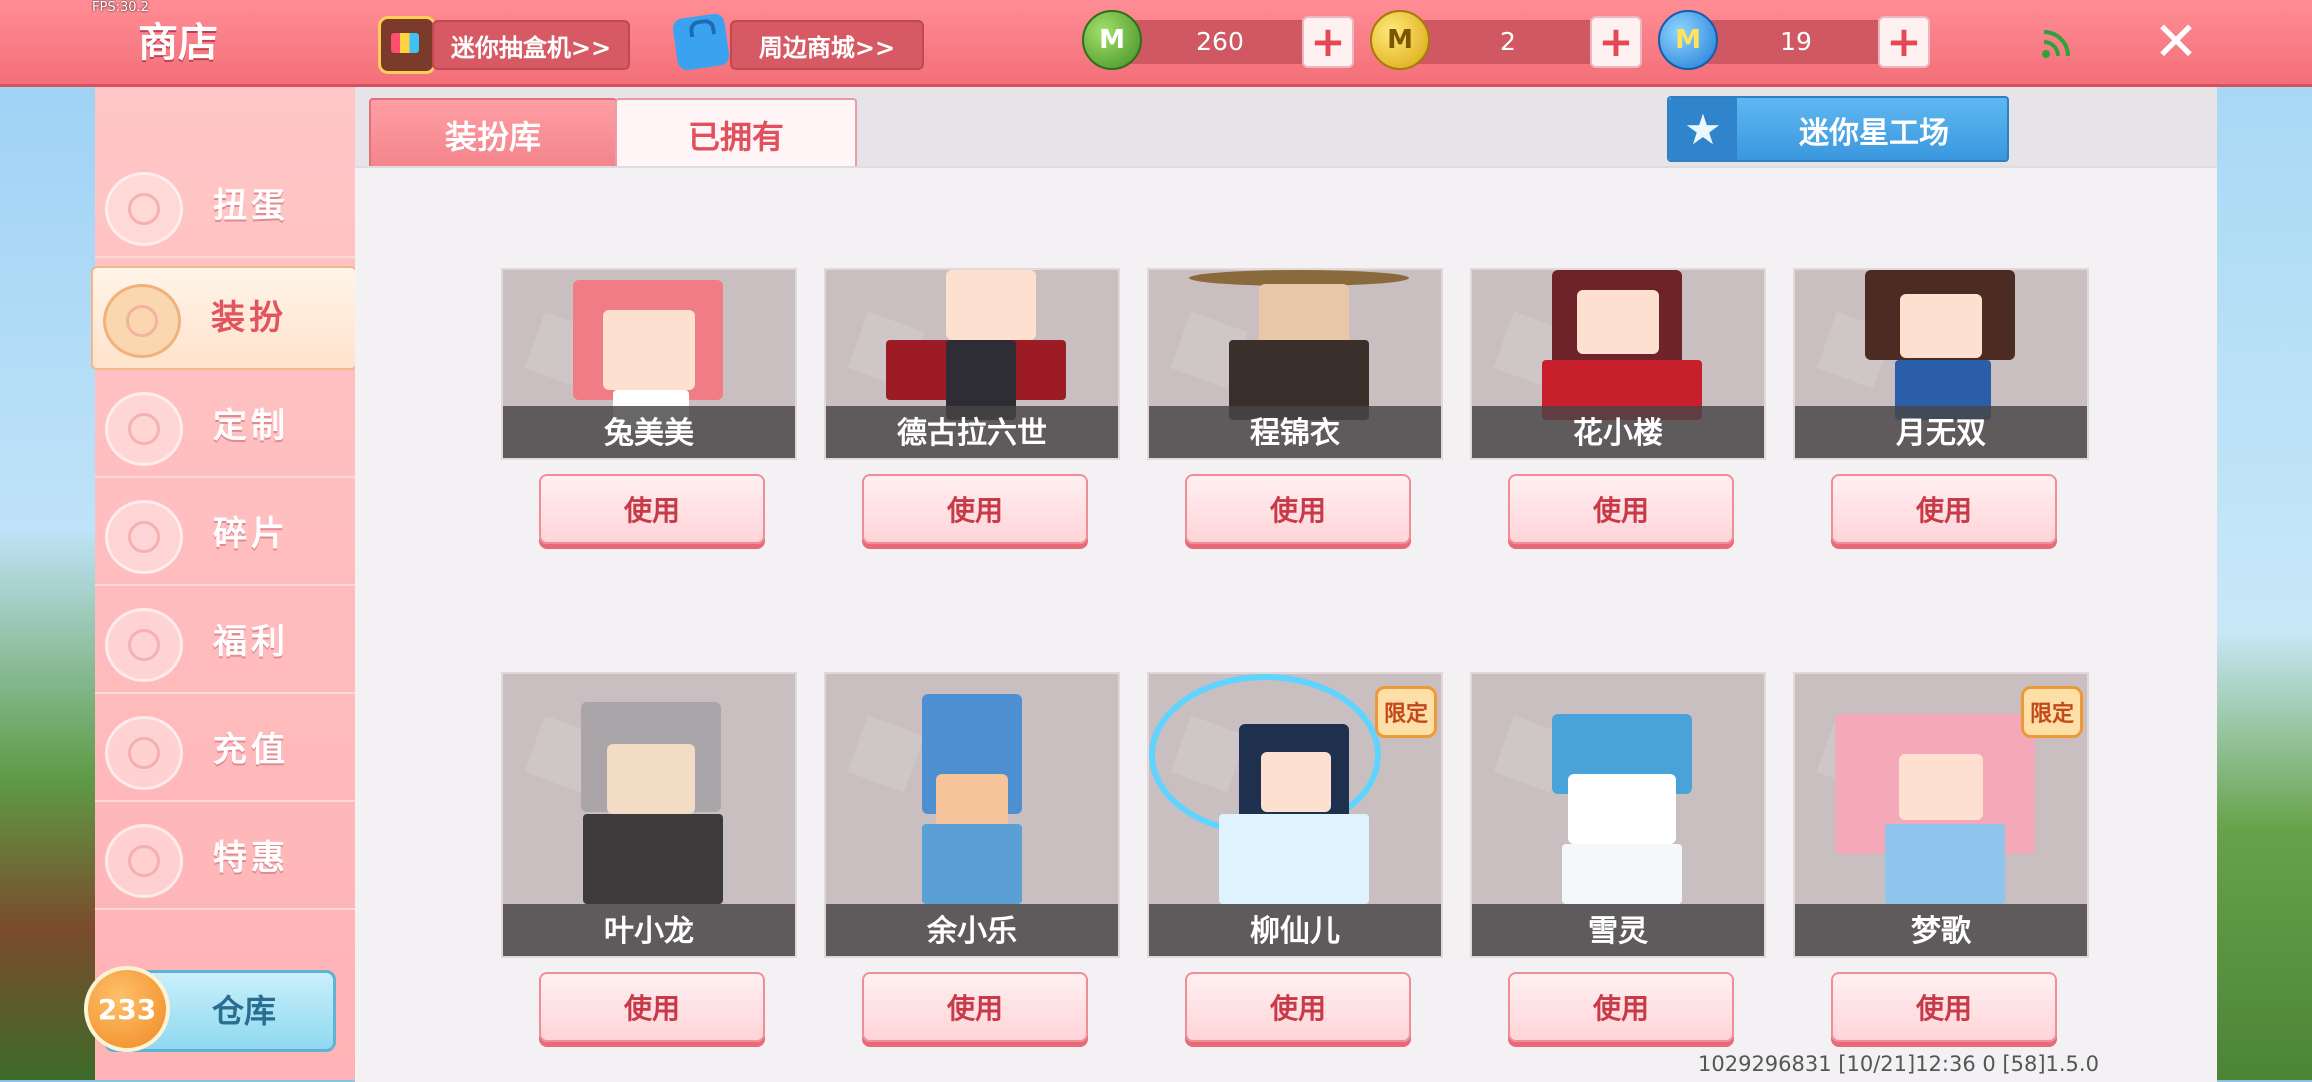 The image size is (2312, 1082). Describe the element at coordinates (1618, 931) in the screenshot. I see `skin-name: 雪灵` at that location.